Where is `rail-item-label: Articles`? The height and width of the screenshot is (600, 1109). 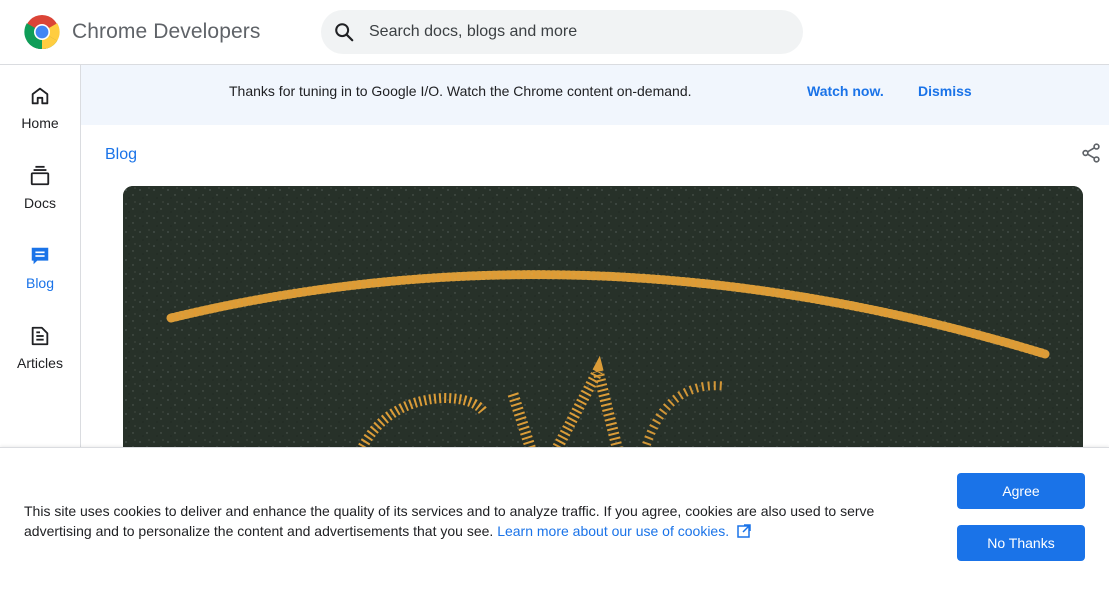 rail-item-label: Articles is located at coordinates (40, 363).